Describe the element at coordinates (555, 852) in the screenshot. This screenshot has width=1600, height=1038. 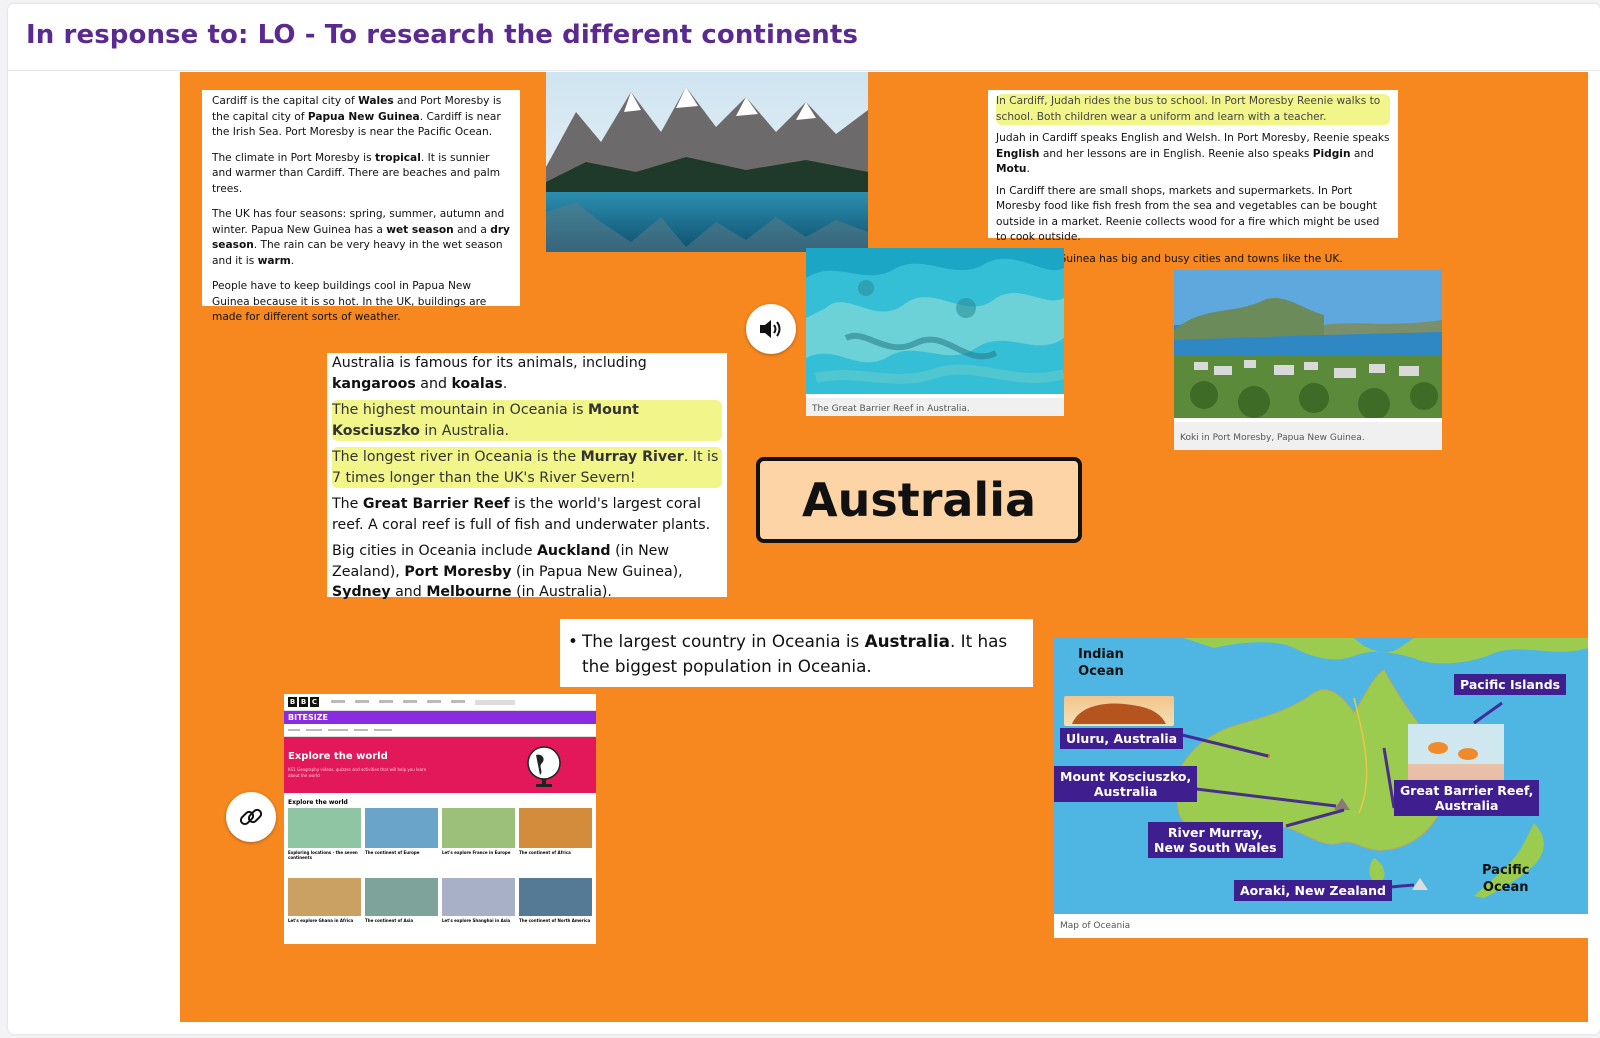
I see `bbc-card-title: The continent of Africa` at that location.